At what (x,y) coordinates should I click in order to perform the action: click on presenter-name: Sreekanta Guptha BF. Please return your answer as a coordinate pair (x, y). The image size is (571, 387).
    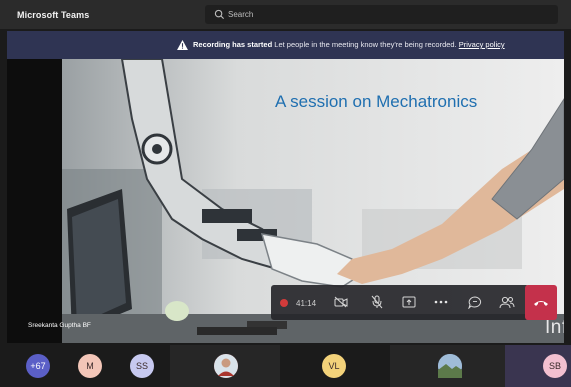
    Looking at the image, I should click on (59, 325).